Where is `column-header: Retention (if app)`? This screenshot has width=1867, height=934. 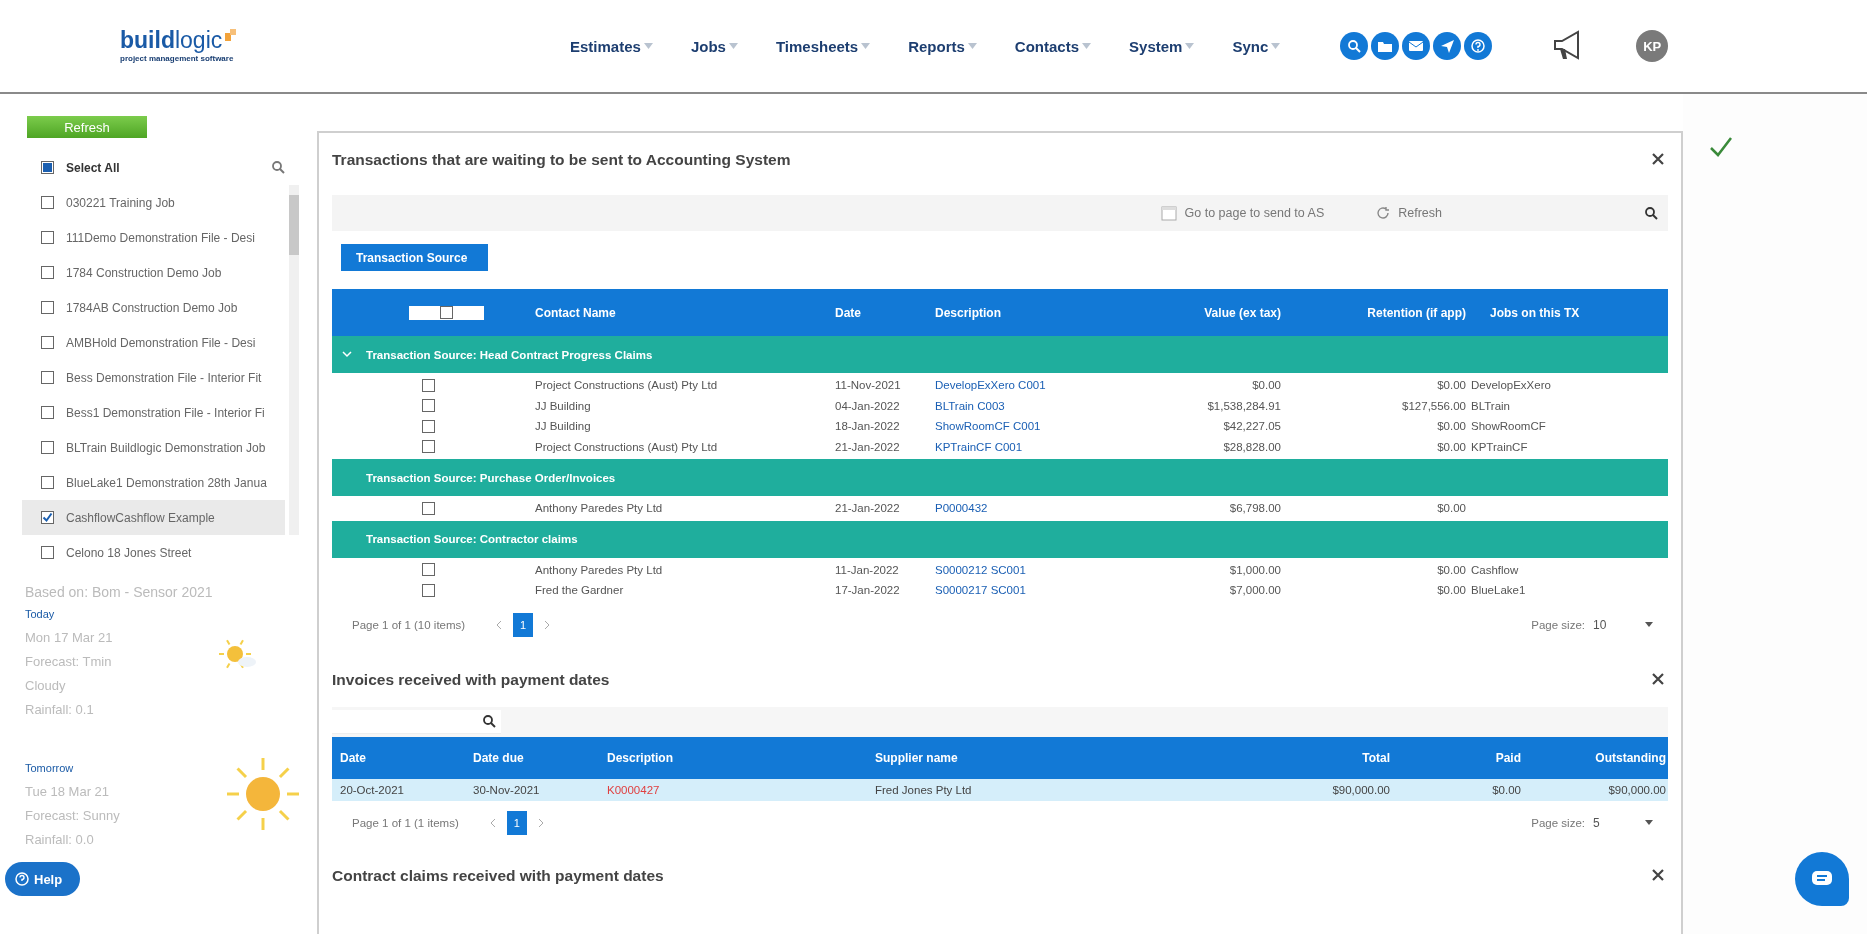
column-header: Retention (if app) is located at coordinates (1373, 312).